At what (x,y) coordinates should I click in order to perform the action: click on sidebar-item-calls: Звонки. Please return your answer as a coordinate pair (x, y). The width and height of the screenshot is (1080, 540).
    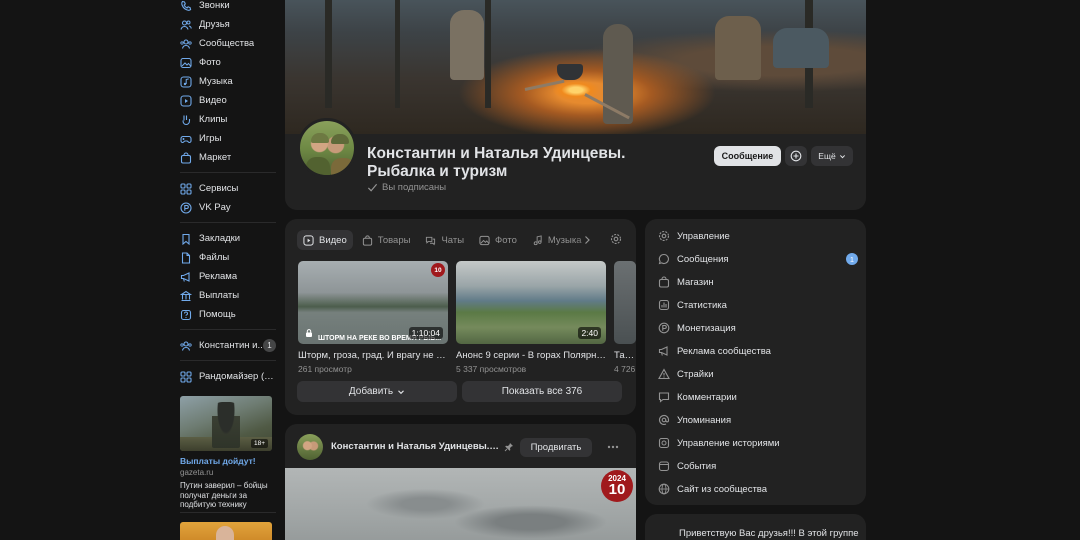
    Looking at the image, I should click on (229, 7).